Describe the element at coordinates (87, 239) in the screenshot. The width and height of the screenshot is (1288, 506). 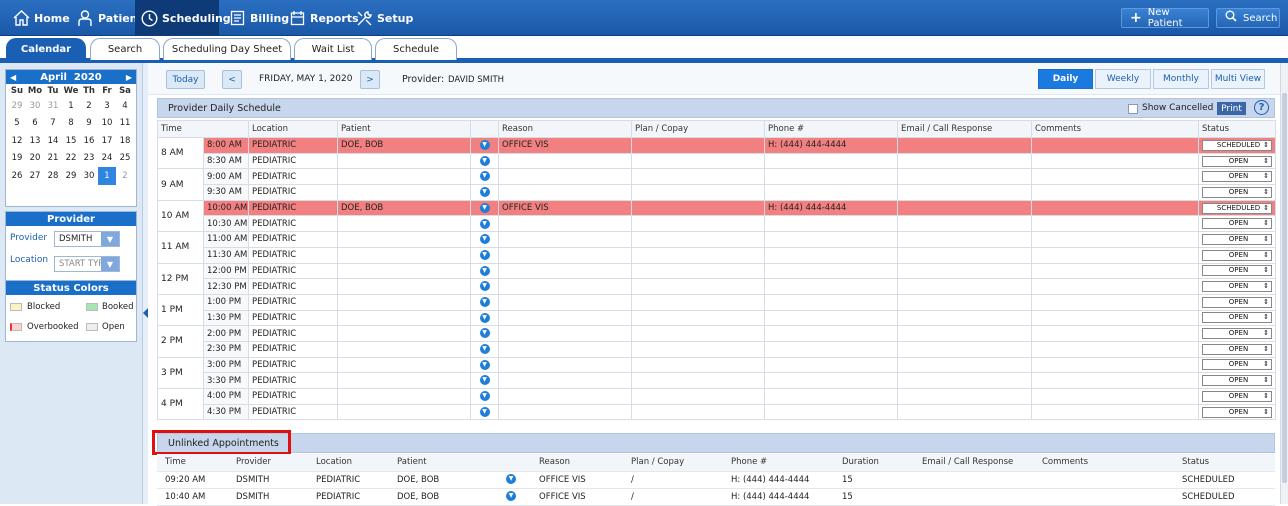
I see `provider-select: DSMITH ▼` at that location.